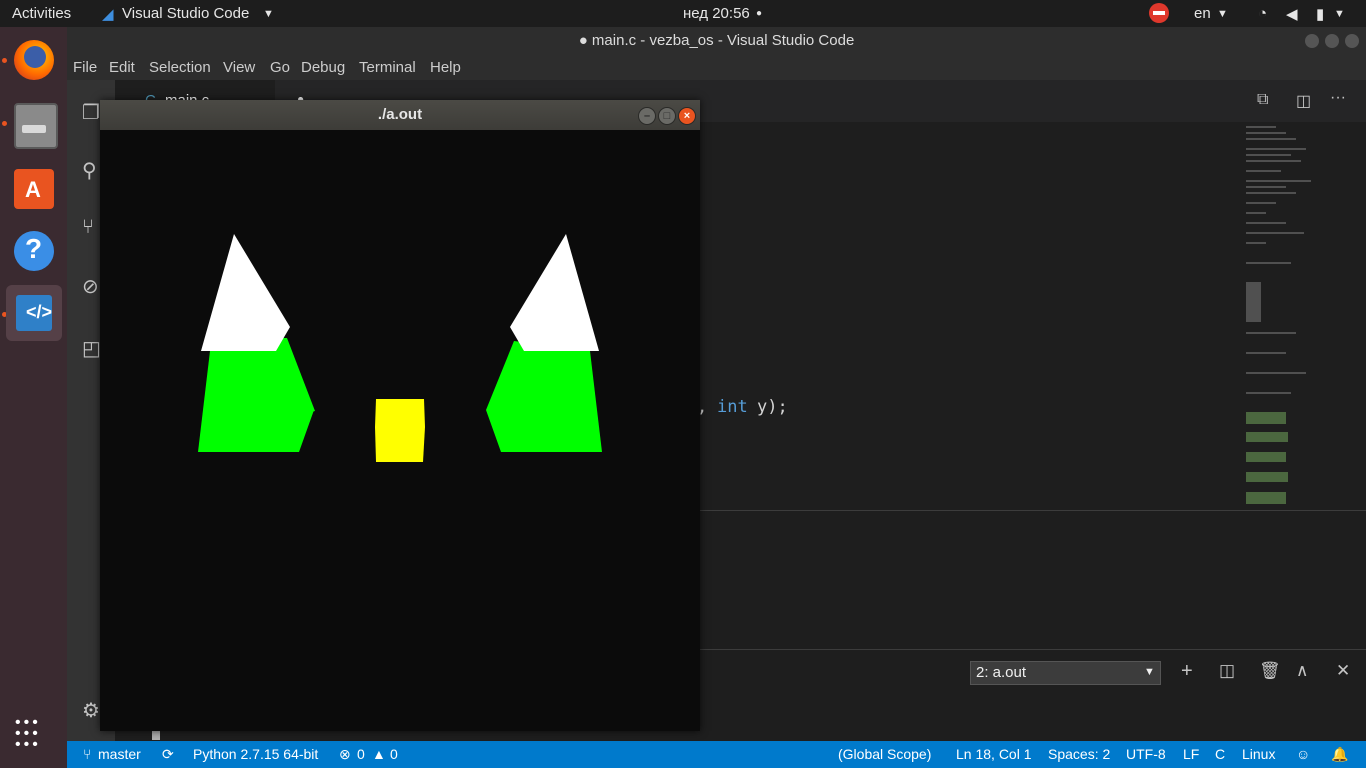  I want to click on debug-icon: ⊘, so click(90, 286).